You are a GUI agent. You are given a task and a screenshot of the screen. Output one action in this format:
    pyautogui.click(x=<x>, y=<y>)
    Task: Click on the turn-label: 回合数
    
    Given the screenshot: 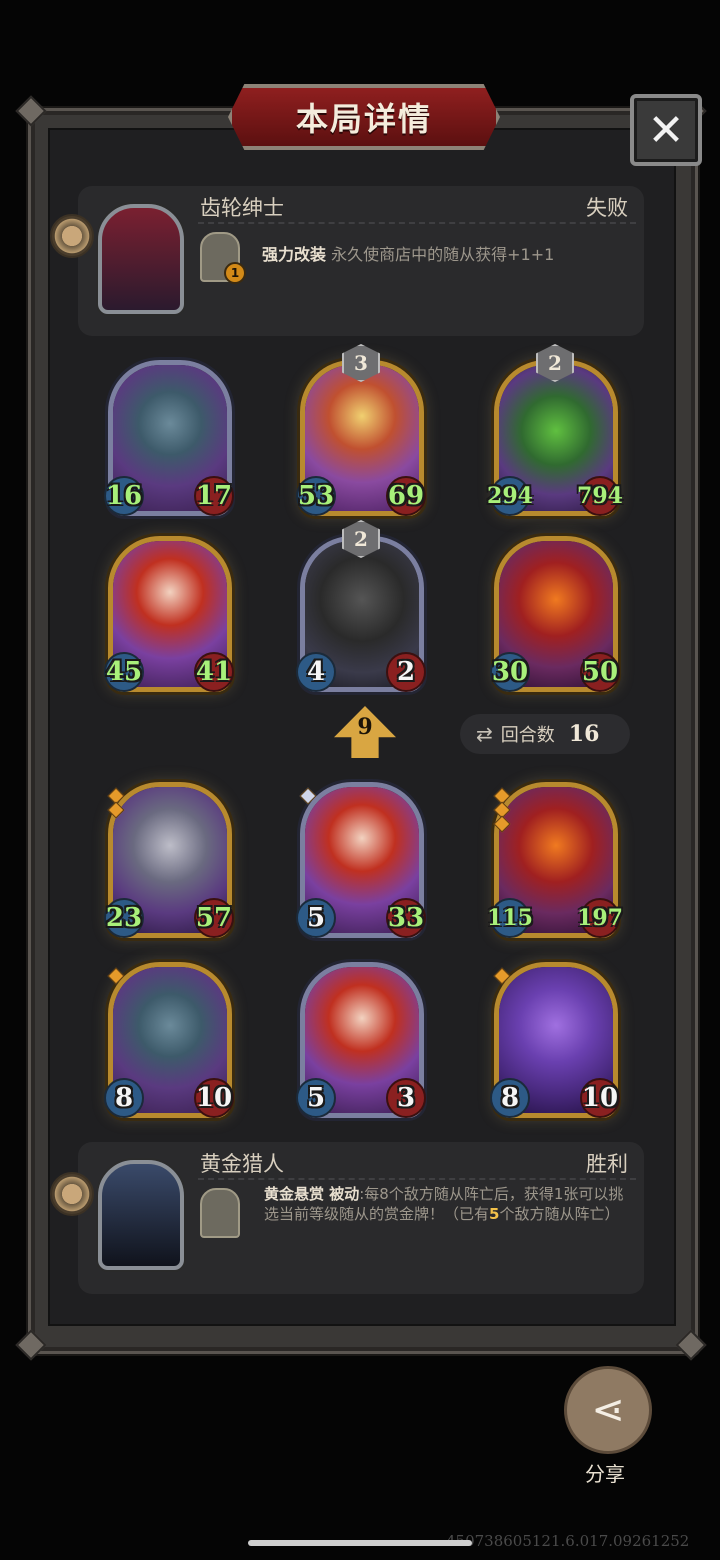 What is the action you would take?
    pyautogui.click(x=527, y=735)
    